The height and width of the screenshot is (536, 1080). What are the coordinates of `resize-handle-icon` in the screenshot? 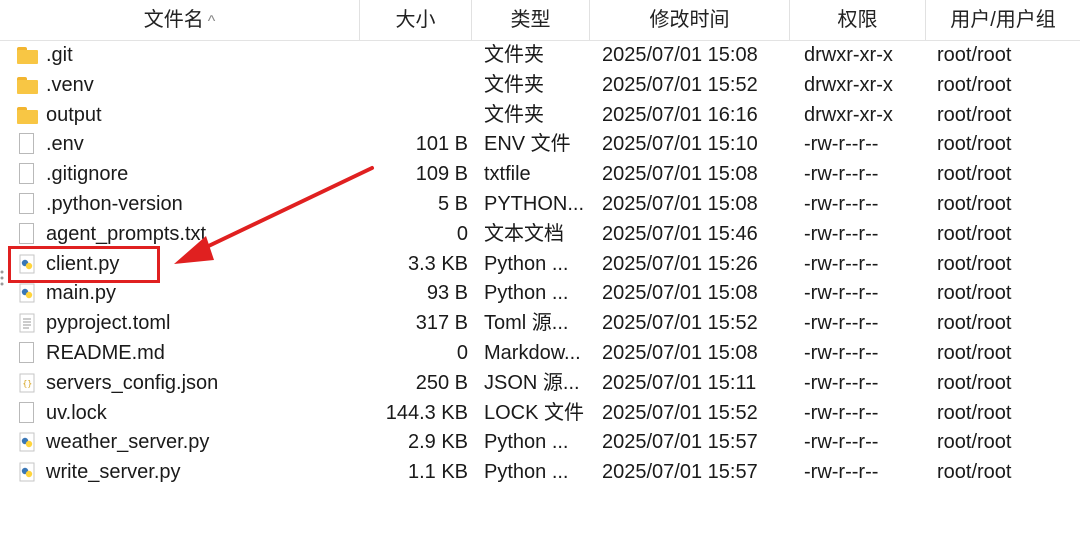 It's located at (2, 278).